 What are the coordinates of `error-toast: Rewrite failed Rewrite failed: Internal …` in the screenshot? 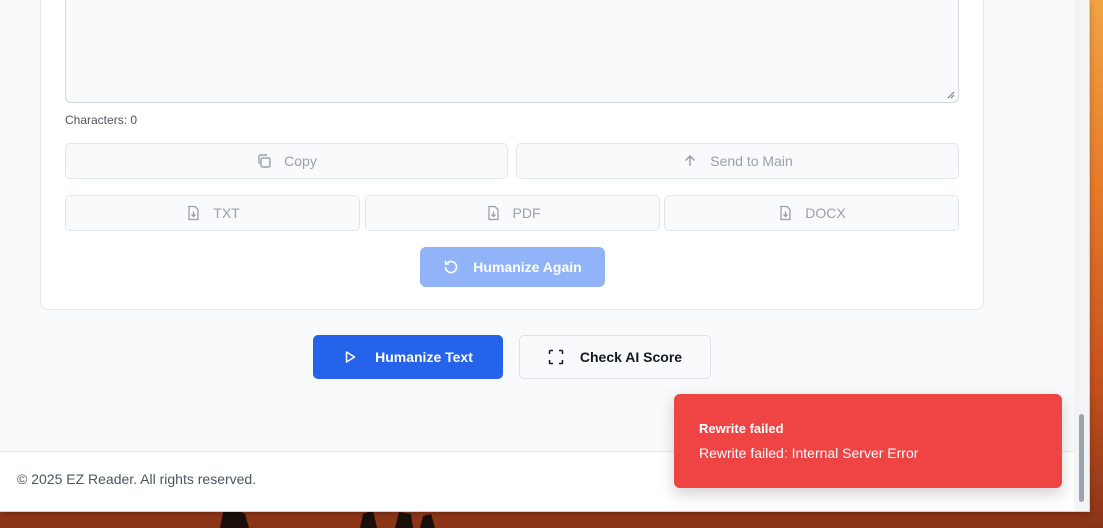 It's located at (868, 441).